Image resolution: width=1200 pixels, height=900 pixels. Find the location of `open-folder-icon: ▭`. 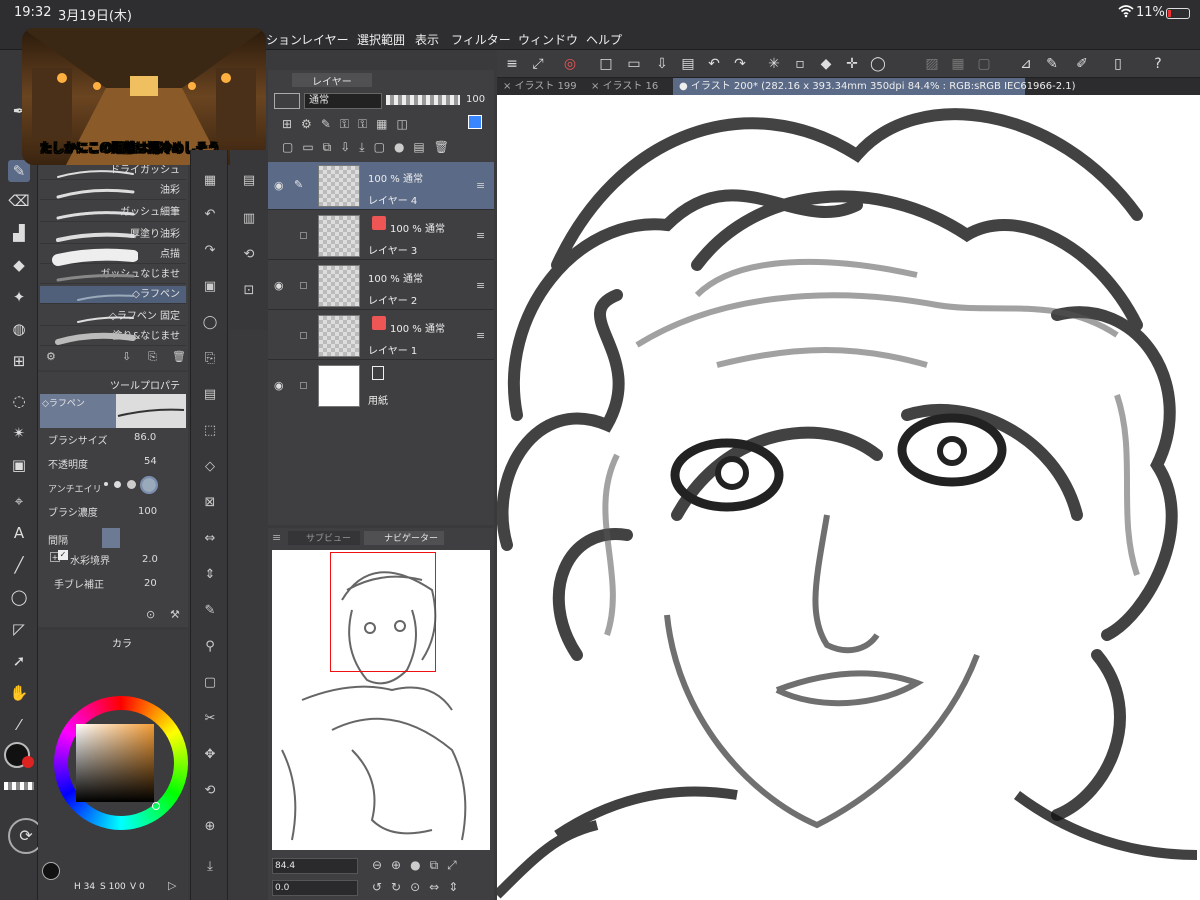

open-folder-icon: ▭ is located at coordinates (634, 64).